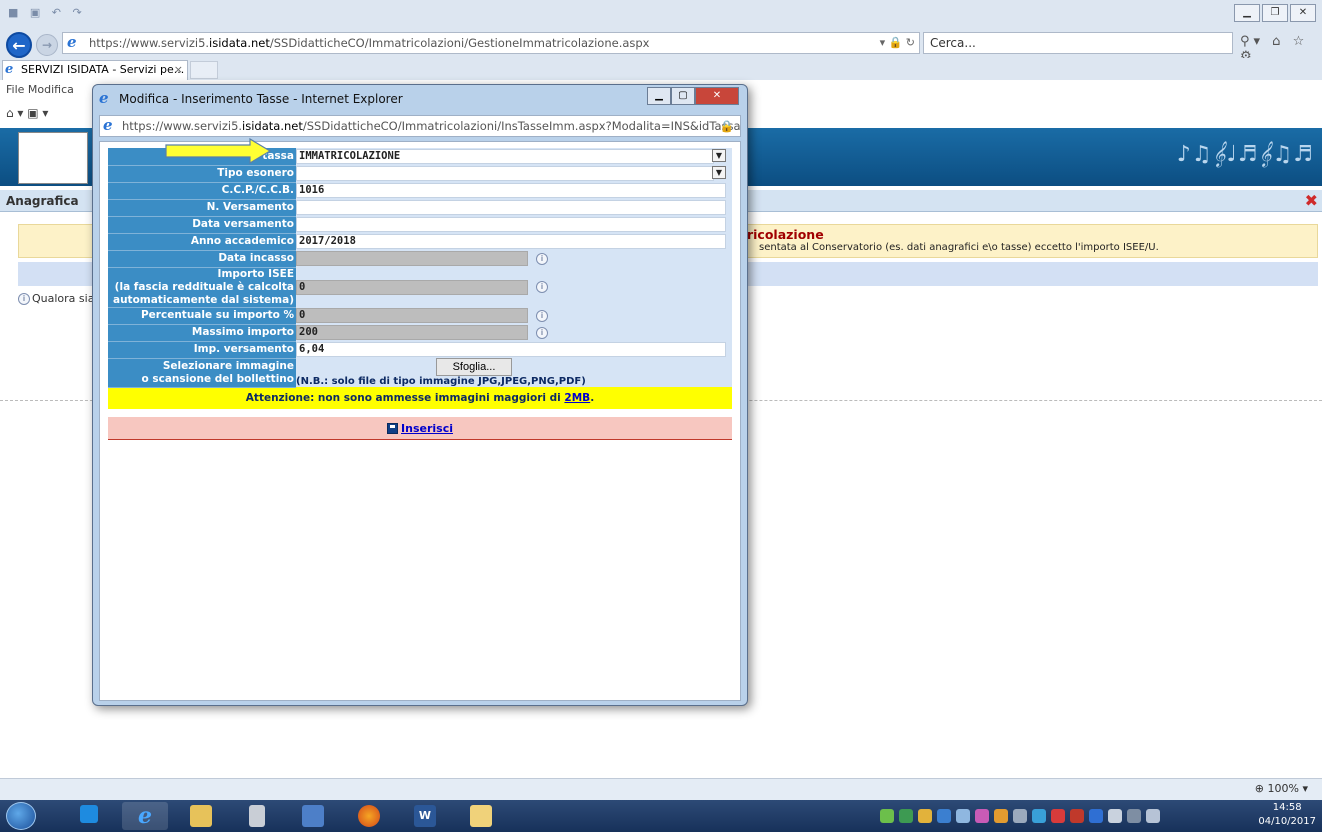 This screenshot has width=1322, height=832. Describe the element at coordinates (661, 789) in the screenshot. I see `status-bar: ⊕ 100% ▾` at that location.